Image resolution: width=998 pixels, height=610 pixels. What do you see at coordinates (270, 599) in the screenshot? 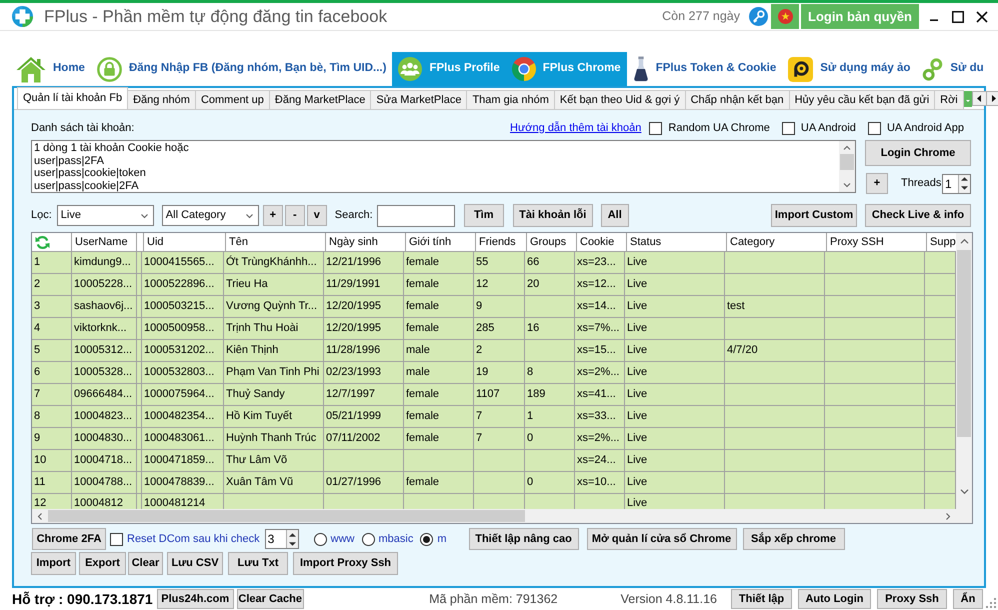
I see `clear-cache-button: Clear Cache` at bounding box center [270, 599].